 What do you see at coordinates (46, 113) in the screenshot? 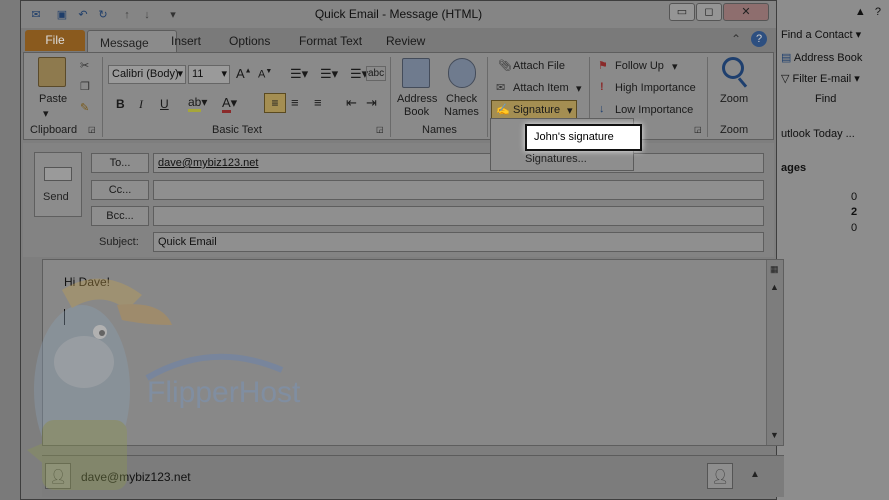
I see `paste-dropdown-icon: ▾` at bounding box center [46, 113].